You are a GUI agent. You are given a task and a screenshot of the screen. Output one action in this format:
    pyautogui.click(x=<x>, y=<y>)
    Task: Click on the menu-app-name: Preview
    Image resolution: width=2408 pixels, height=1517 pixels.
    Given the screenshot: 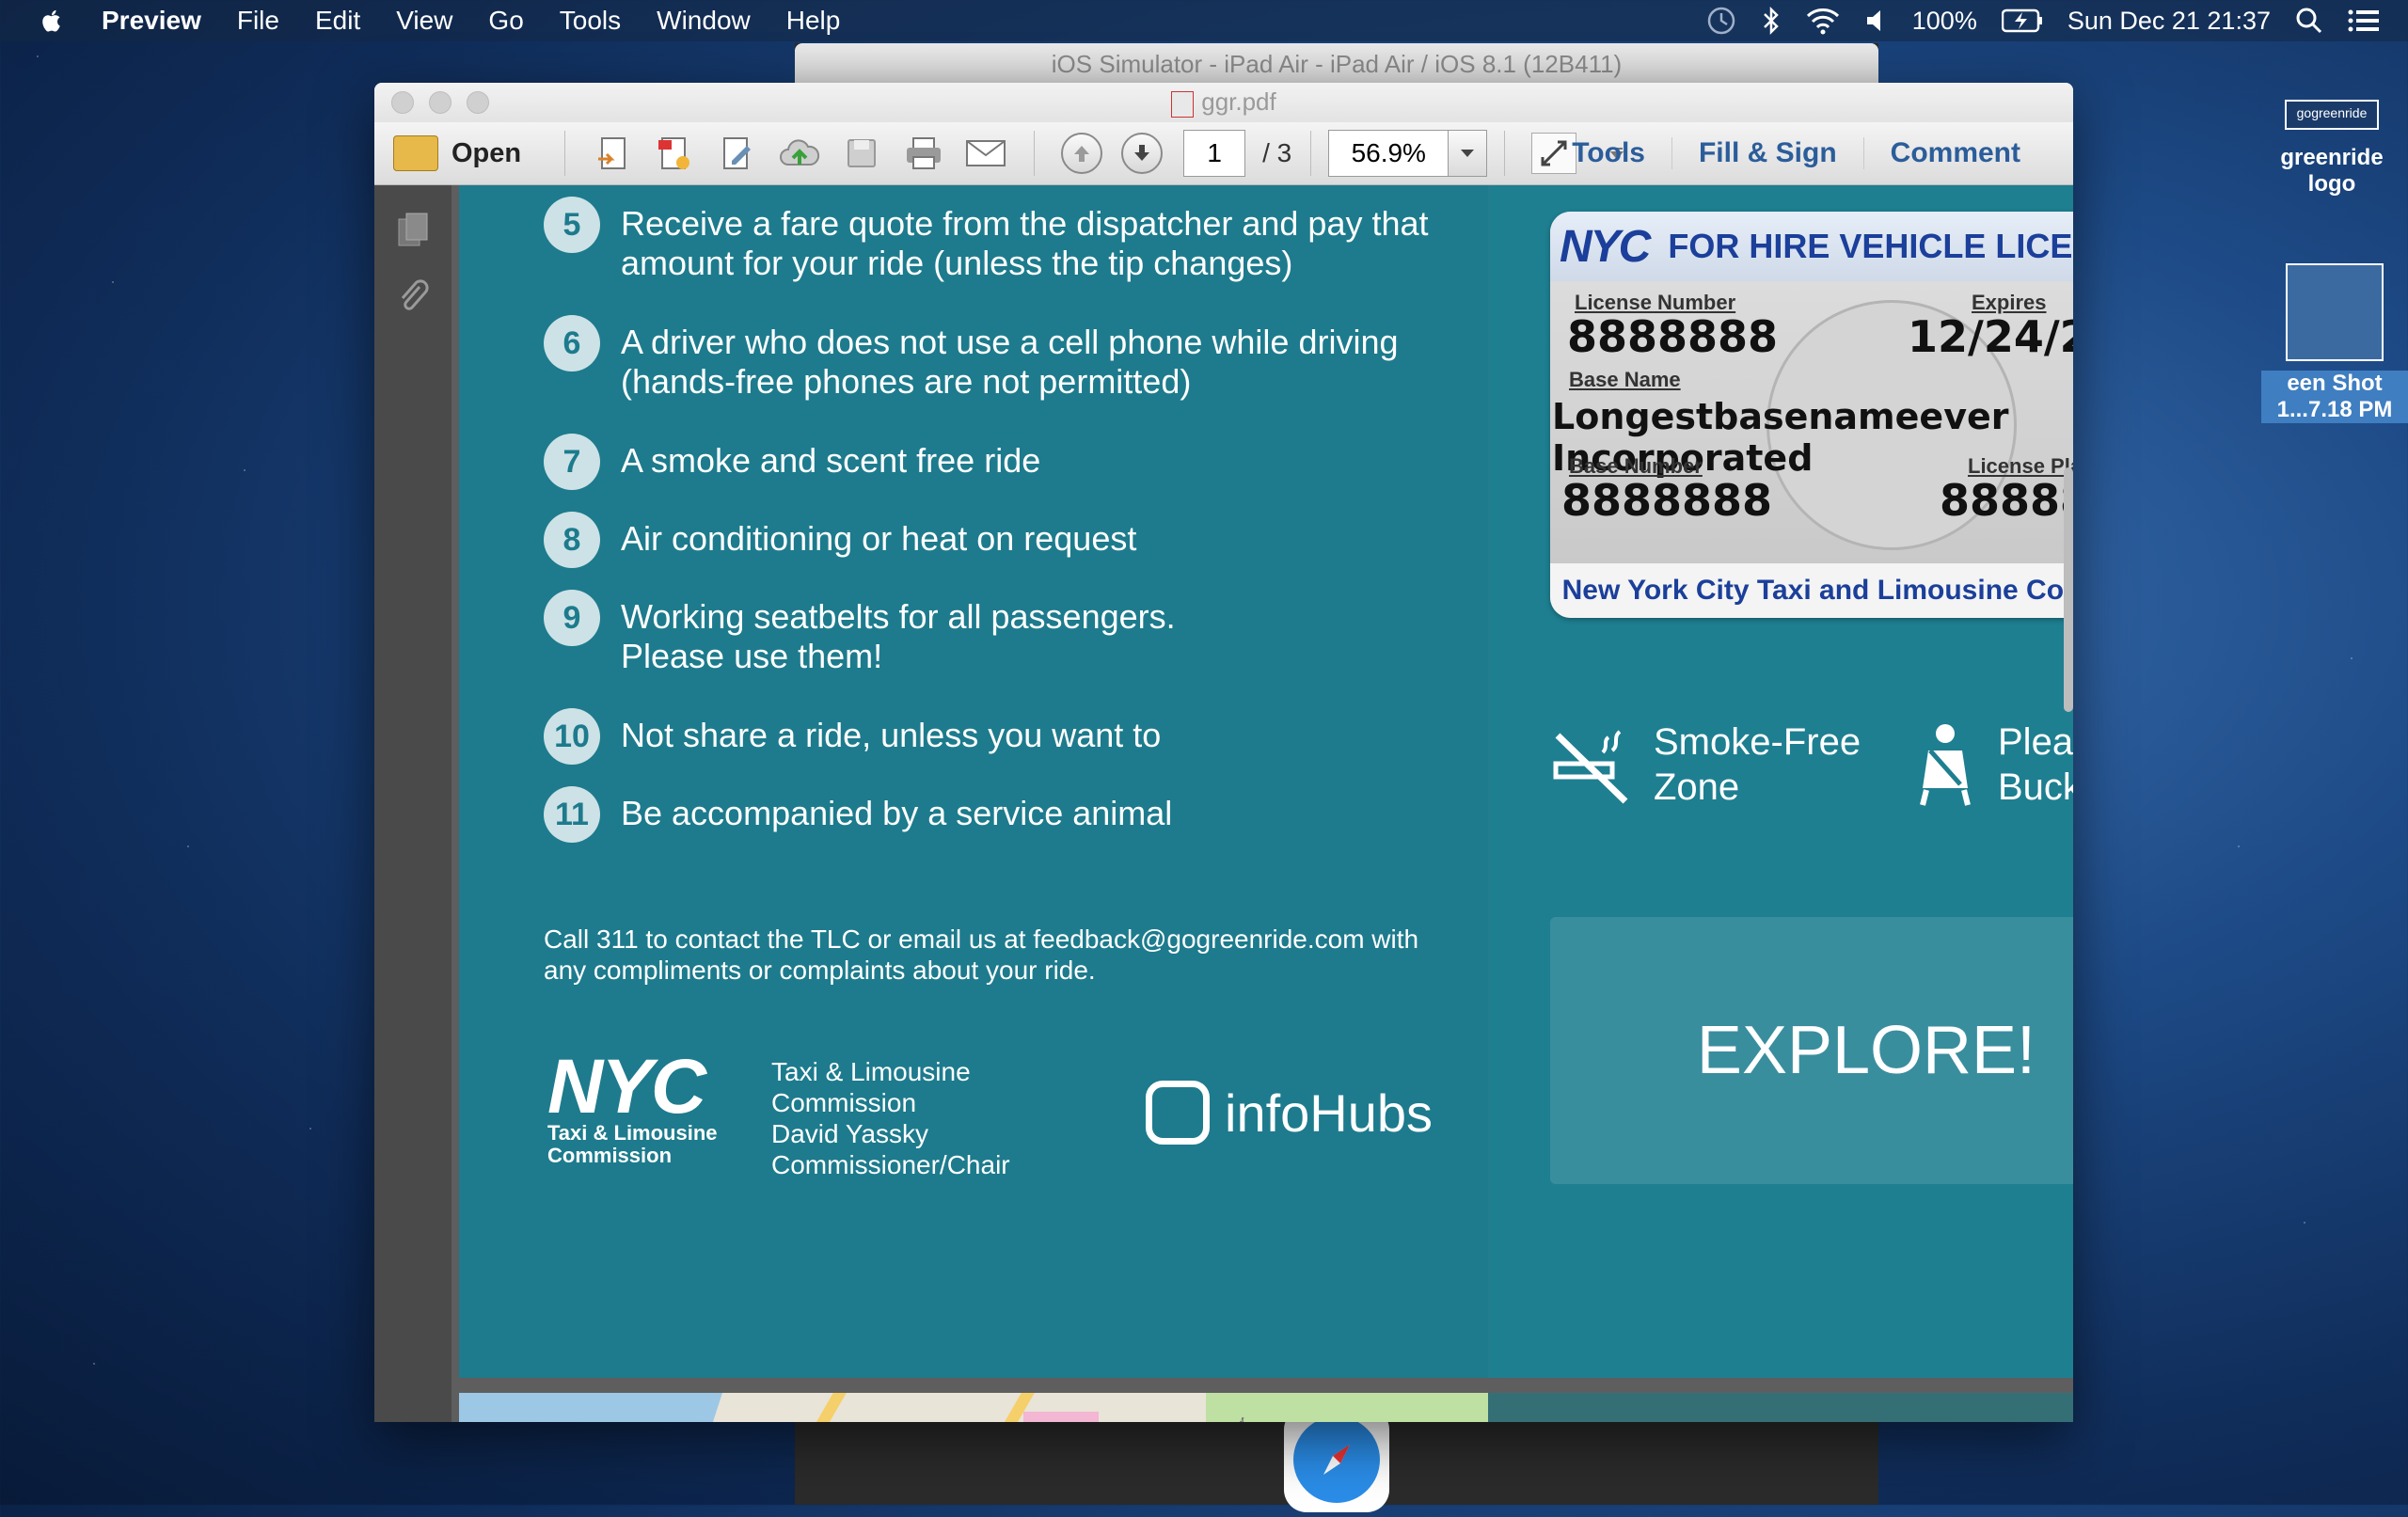 What is the action you would take?
    pyautogui.click(x=152, y=21)
    